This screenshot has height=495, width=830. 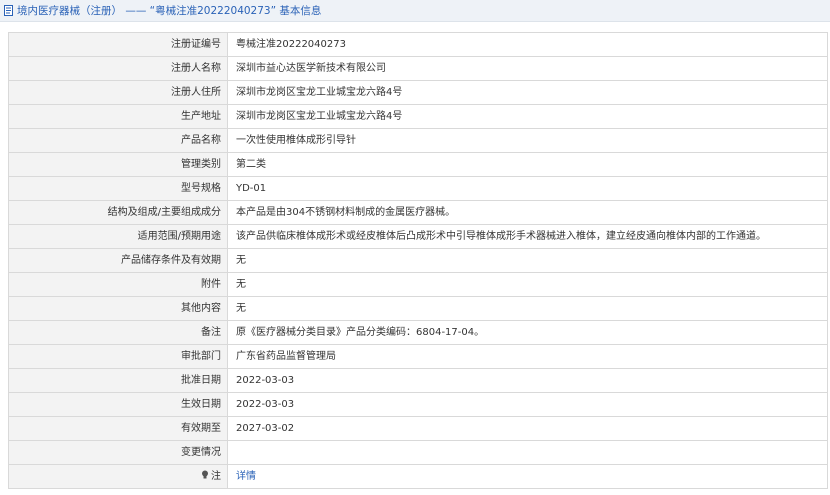 What do you see at coordinates (8, 10) in the screenshot?
I see `document-icon` at bounding box center [8, 10].